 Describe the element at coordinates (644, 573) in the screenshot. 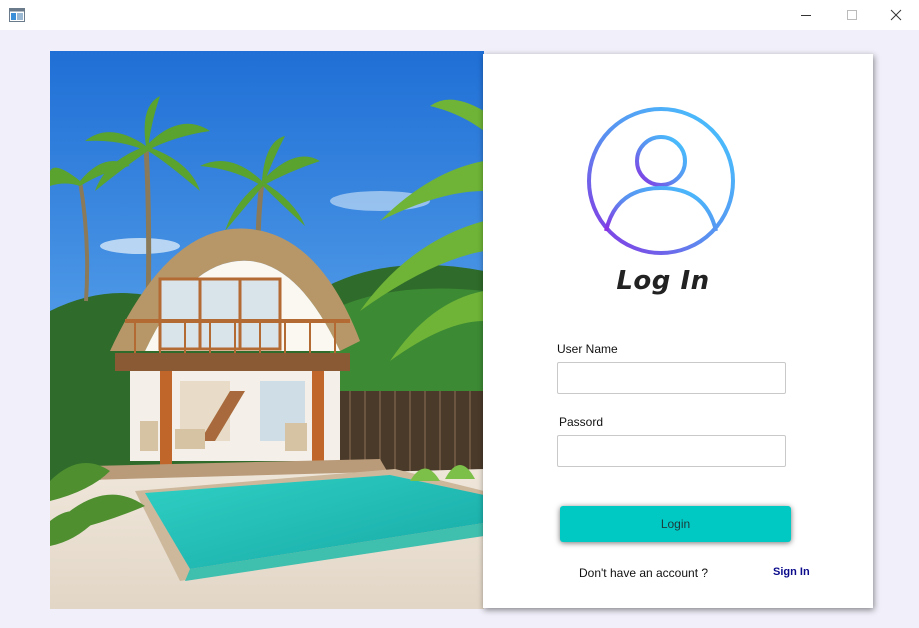

I see `no-account-text: Don't have an account ?` at that location.